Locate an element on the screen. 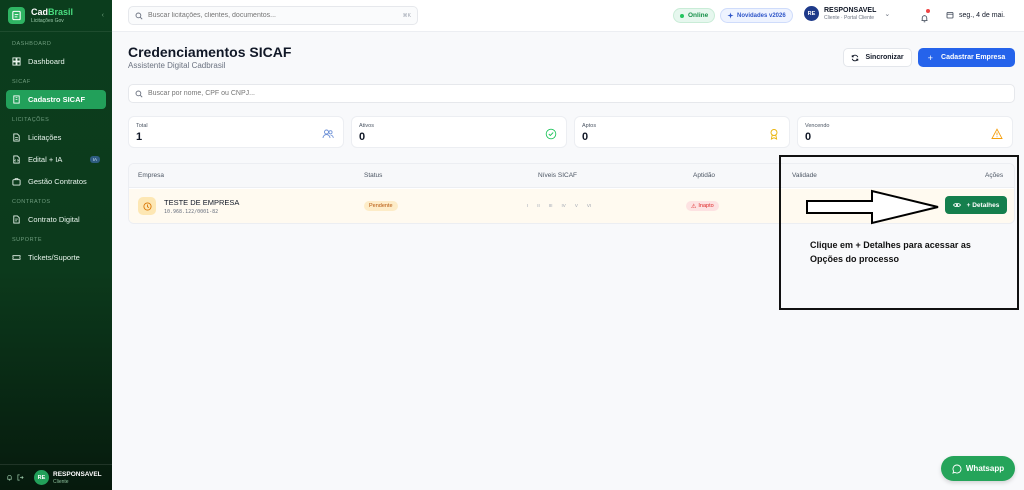 Image resolution: width=1024 pixels, height=490 pixels. sidebar-item-label: Tickets/Suporte is located at coordinates (54, 257).